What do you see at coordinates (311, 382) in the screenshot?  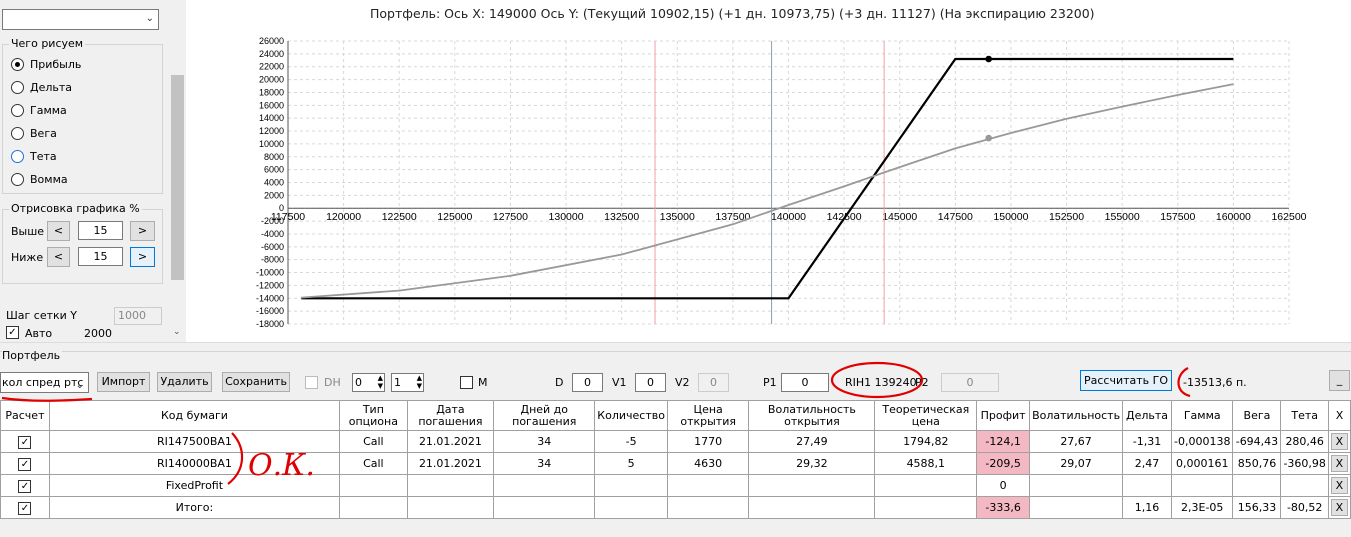 I see `dh-checkbox` at bounding box center [311, 382].